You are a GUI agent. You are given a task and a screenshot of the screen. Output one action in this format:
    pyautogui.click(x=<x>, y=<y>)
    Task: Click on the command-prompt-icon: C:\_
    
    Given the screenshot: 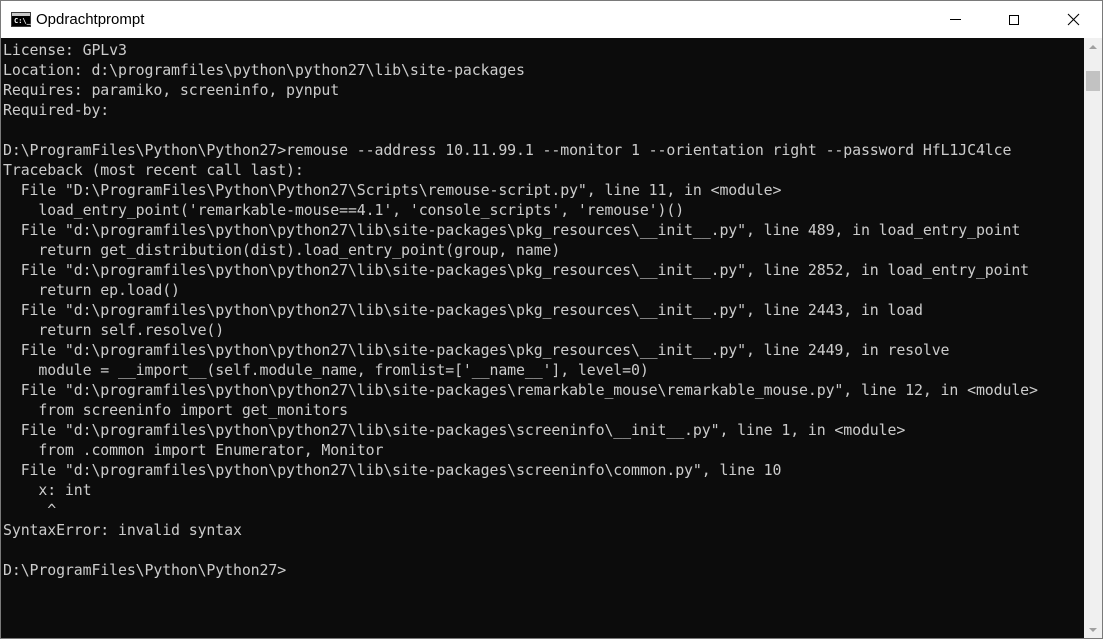 What is the action you would take?
    pyautogui.click(x=21, y=19)
    